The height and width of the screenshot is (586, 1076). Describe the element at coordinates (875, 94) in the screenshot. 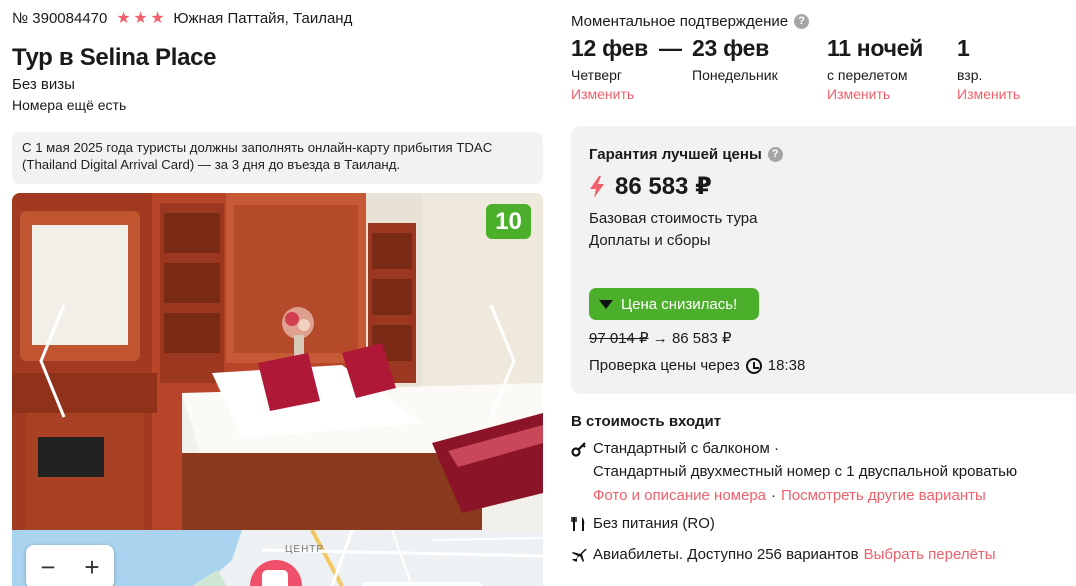

I see `edit-nights-link: Изменить` at that location.